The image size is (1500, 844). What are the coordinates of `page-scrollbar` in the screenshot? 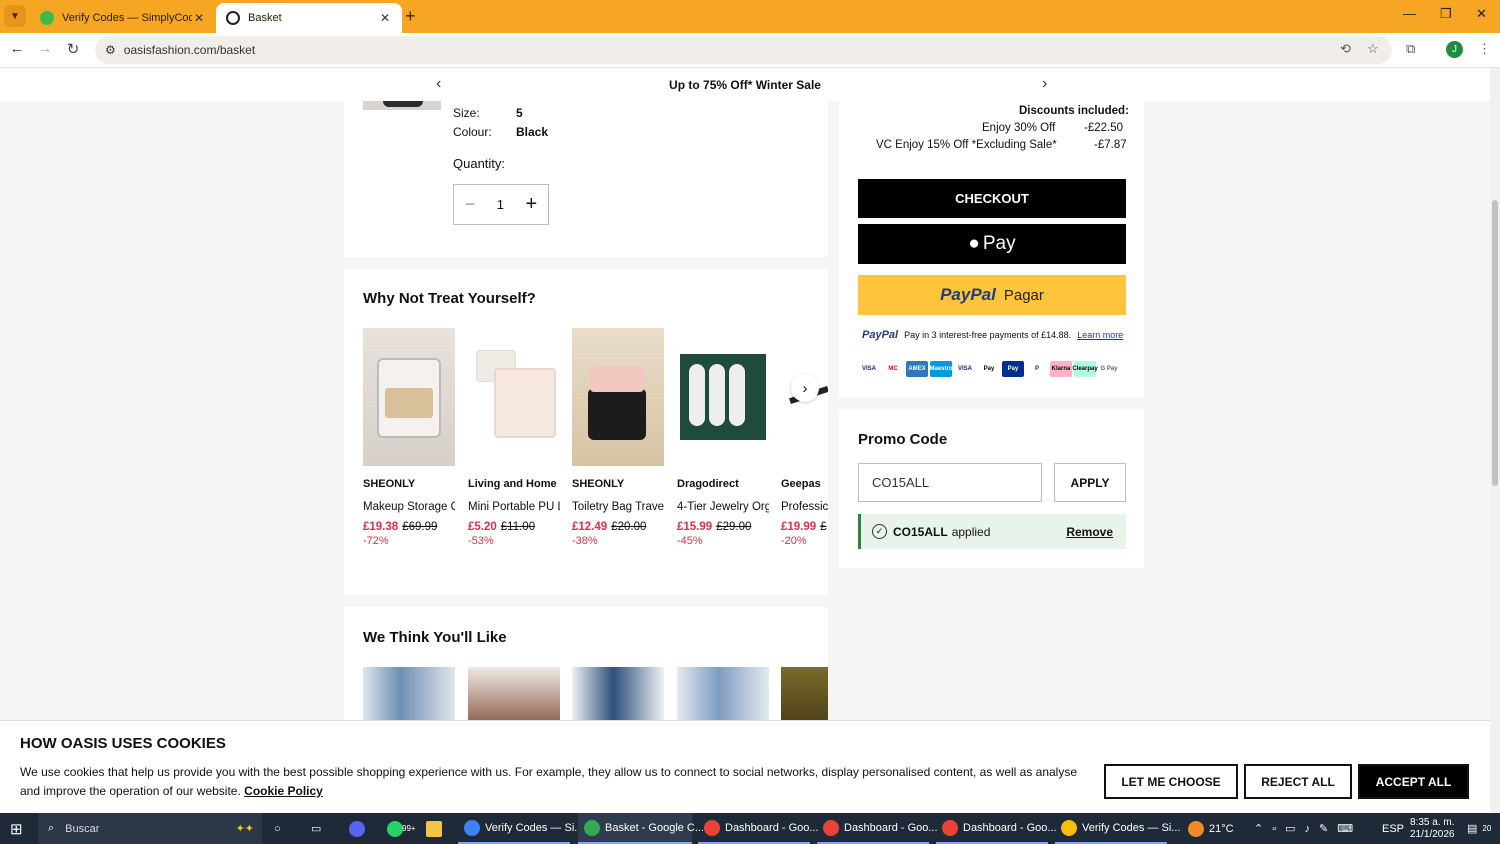 It's located at (1495, 440).